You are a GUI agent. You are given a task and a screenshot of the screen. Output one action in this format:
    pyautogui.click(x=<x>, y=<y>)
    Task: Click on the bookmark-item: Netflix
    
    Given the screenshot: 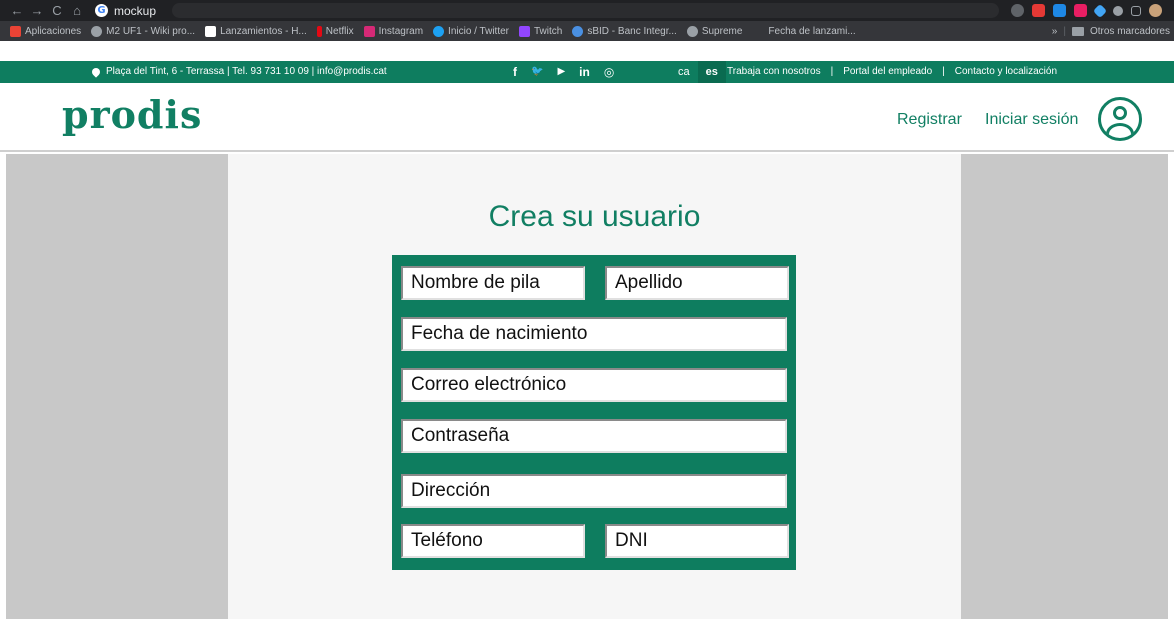 What is the action you would take?
    pyautogui.click(x=335, y=31)
    